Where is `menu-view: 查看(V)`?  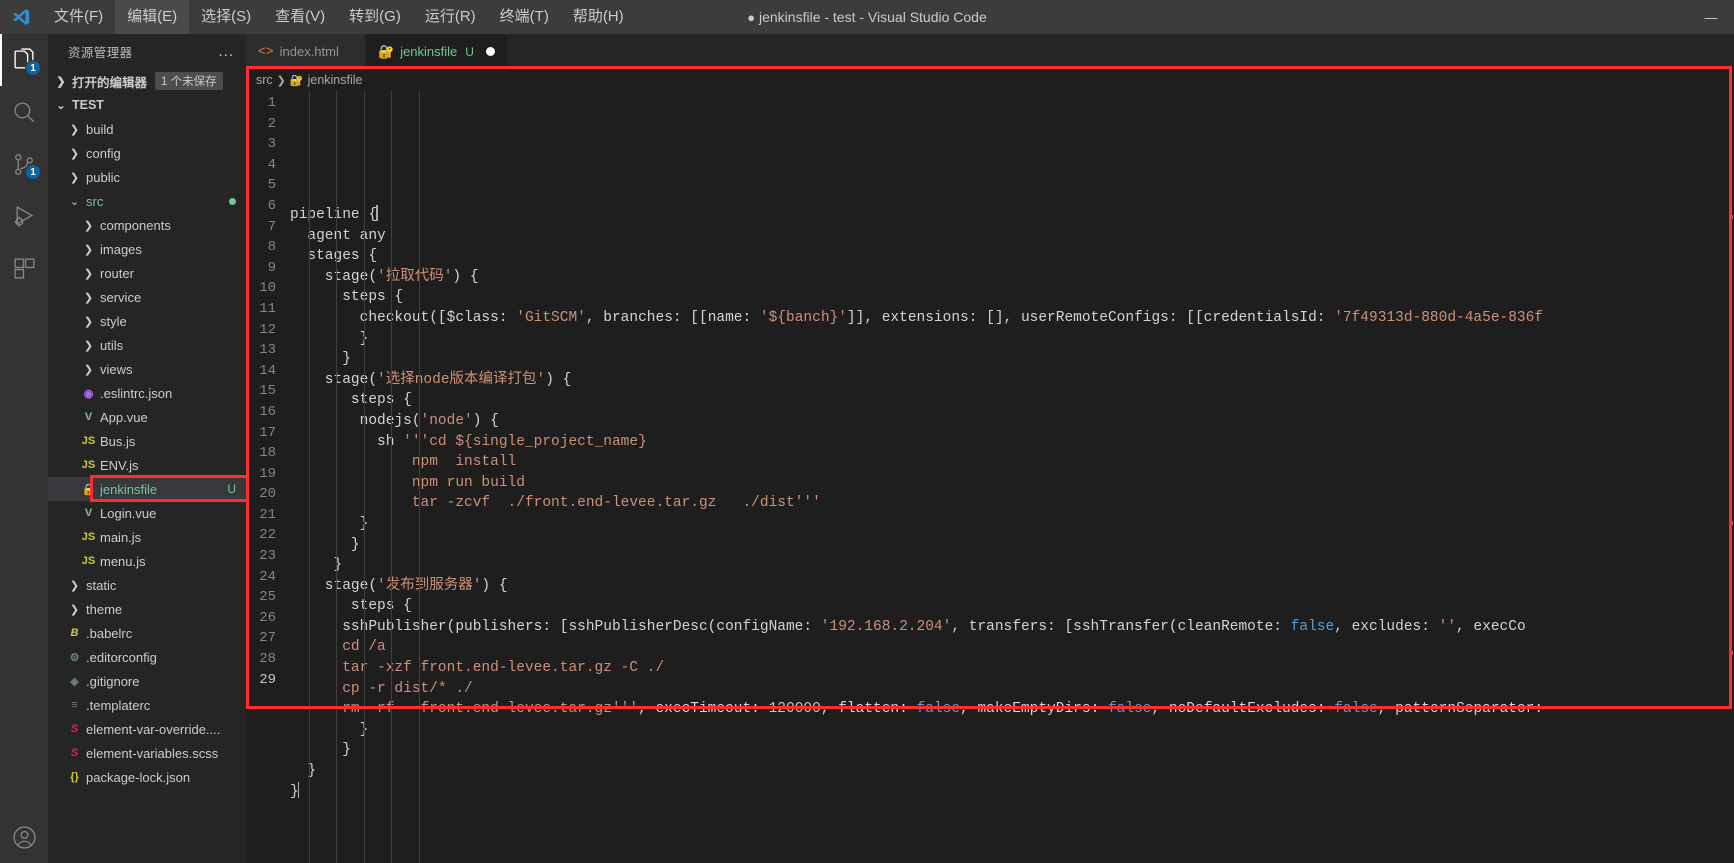 menu-view: 查看(V) is located at coordinates (300, 17).